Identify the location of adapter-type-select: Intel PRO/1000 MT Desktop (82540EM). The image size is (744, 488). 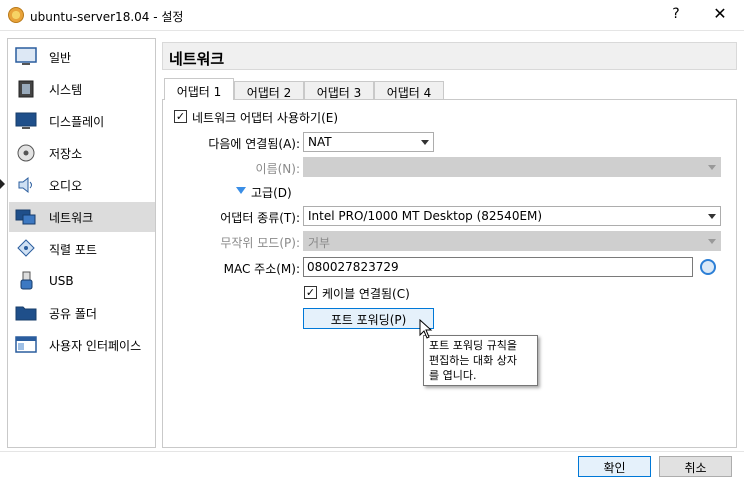
(512, 216).